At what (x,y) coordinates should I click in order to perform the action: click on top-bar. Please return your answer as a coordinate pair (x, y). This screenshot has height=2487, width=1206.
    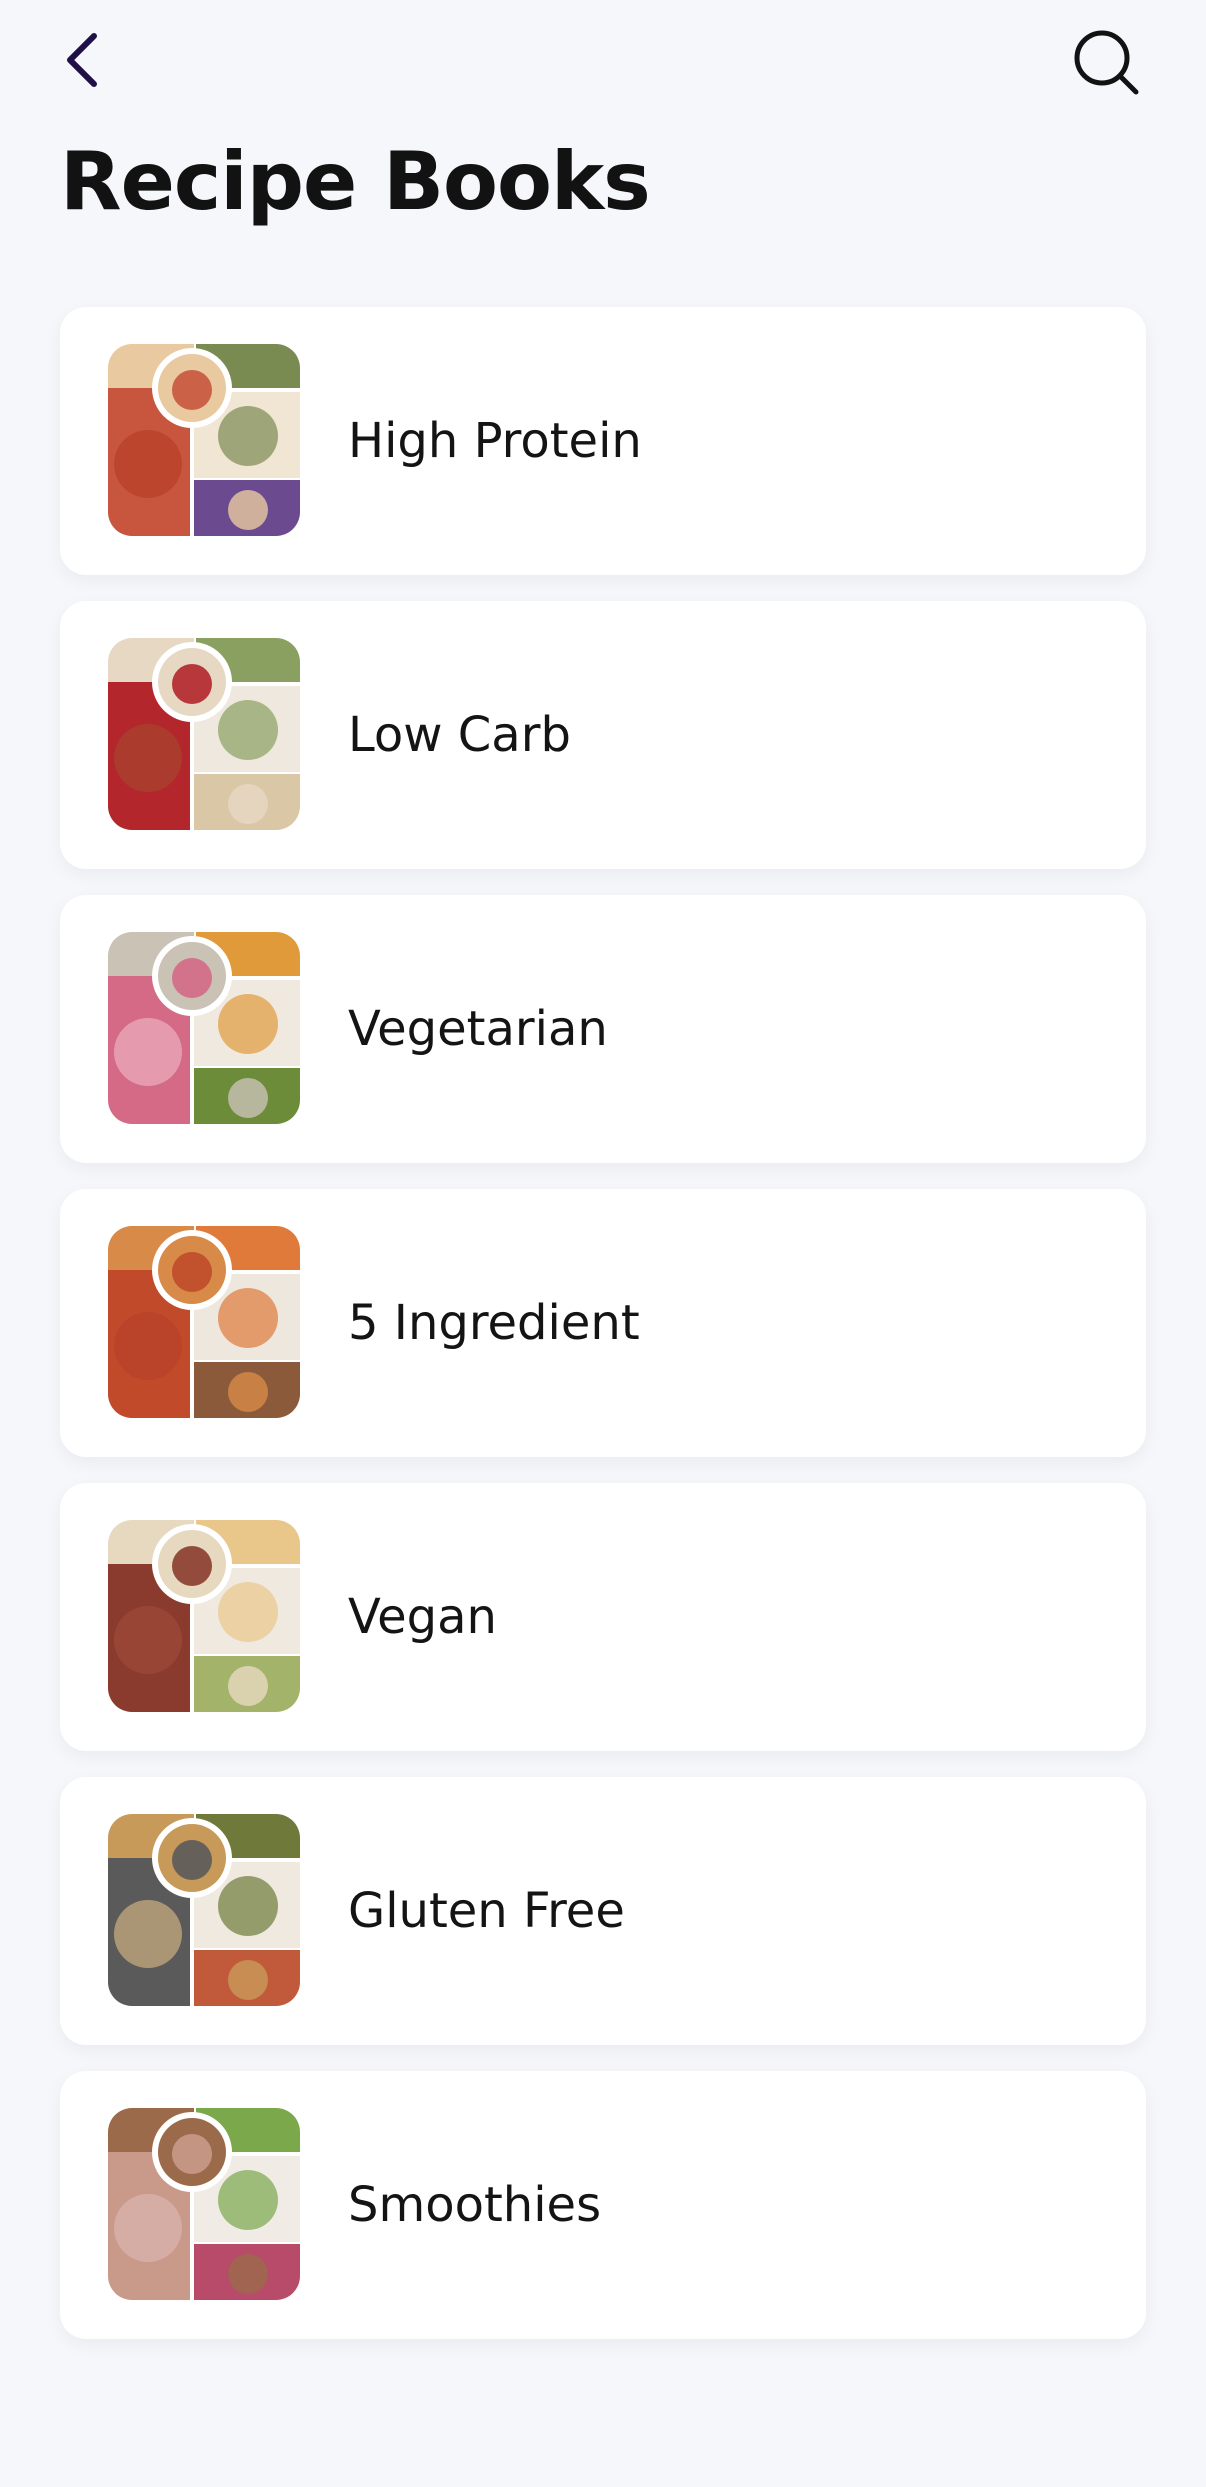
    Looking at the image, I should click on (603, 65).